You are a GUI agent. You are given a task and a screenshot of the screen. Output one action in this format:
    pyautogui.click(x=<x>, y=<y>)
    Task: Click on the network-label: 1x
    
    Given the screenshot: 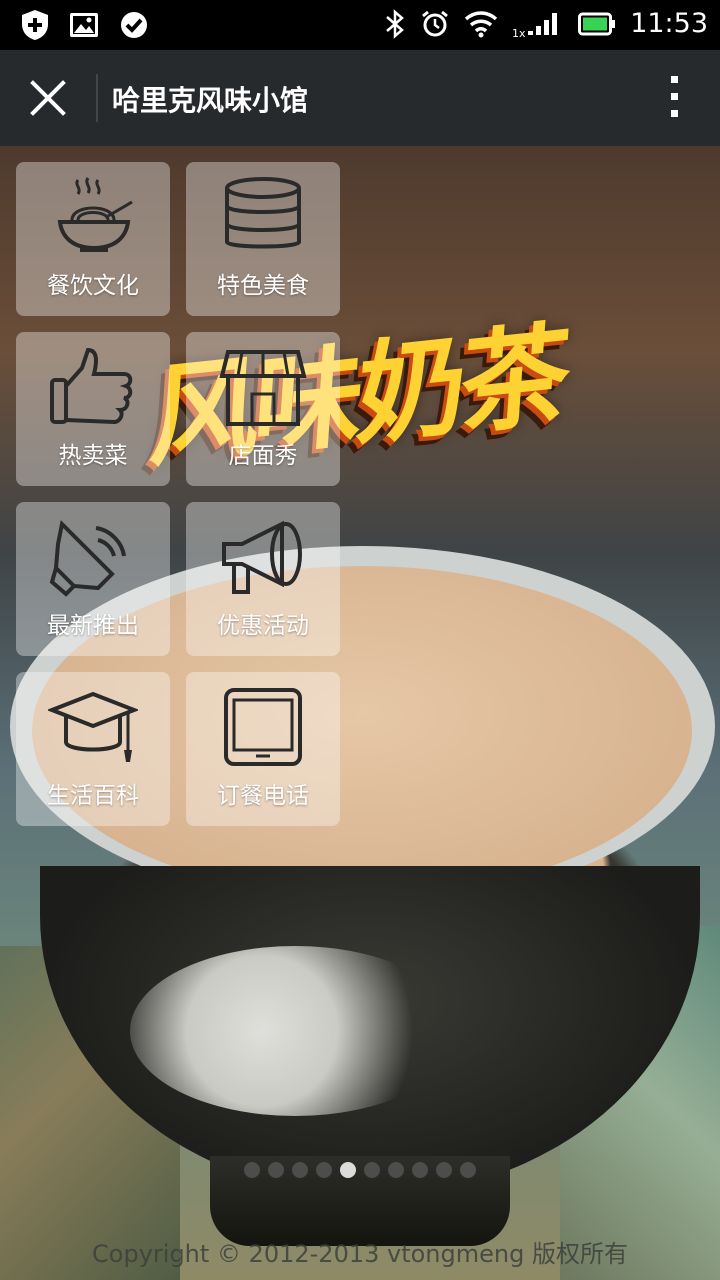 What is the action you would take?
    pyautogui.click(x=519, y=33)
    